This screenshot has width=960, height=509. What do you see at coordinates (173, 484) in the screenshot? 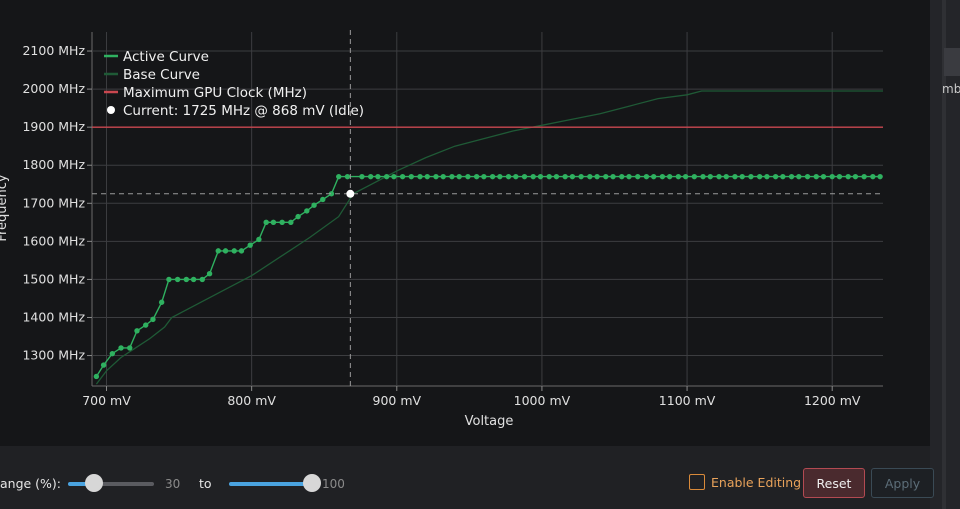
I see `range-min-value: 30` at bounding box center [173, 484].